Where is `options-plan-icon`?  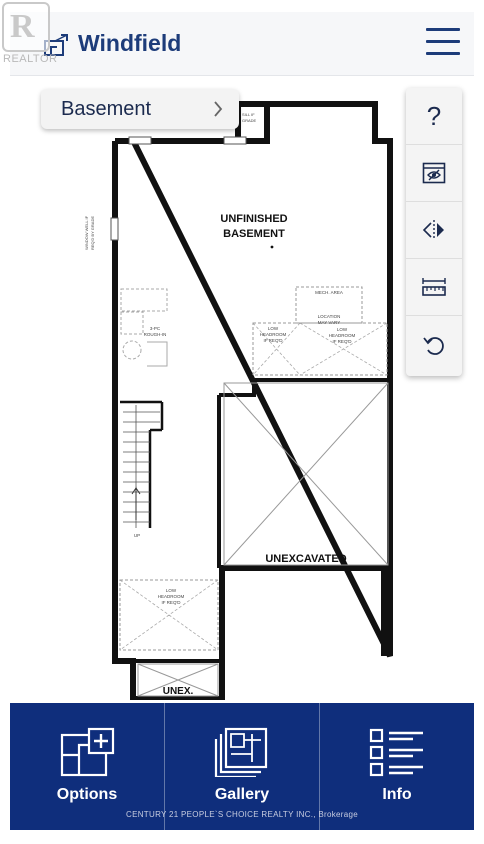
options-plan-icon is located at coordinates (87, 752).